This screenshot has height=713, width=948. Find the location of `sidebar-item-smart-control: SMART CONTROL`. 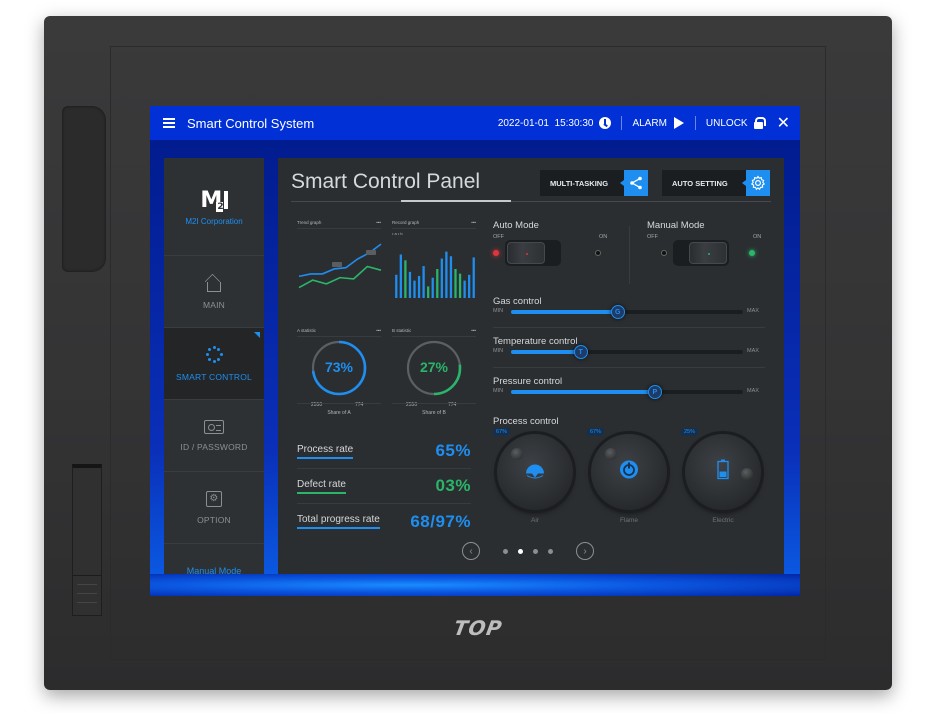

sidebar-item-smart-control: SMART CONTROL is located at coordinates (214, 364).